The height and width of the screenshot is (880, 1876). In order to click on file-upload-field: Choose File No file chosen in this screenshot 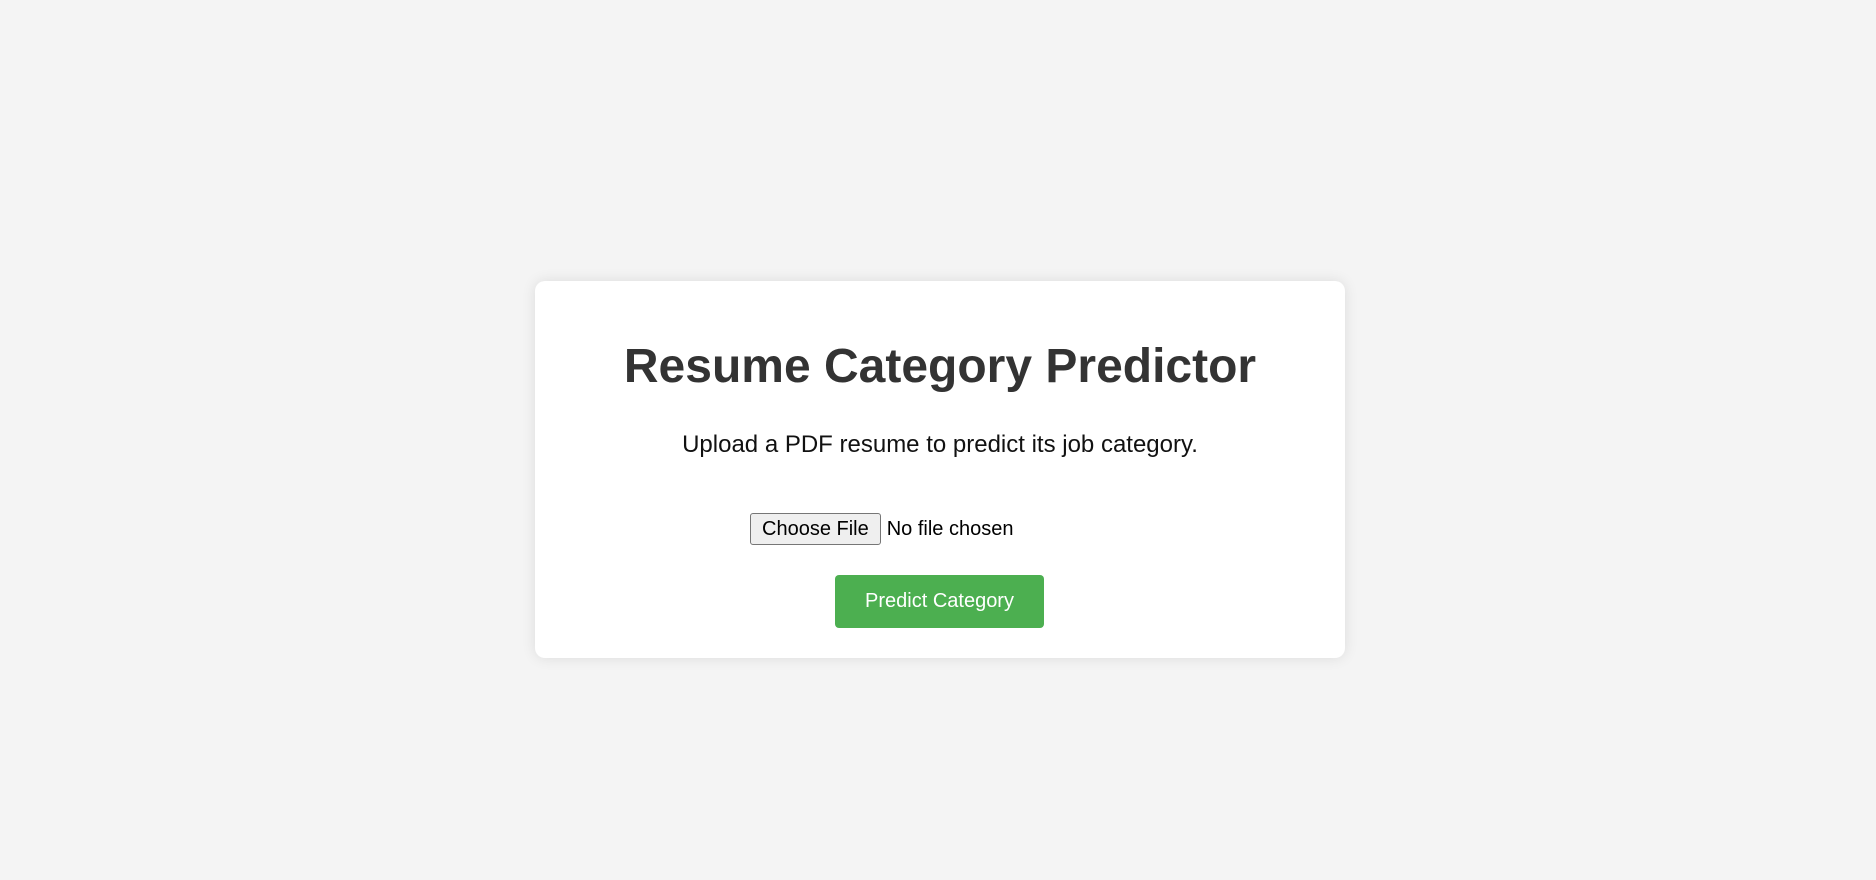, I will do `click(881, 529)`.